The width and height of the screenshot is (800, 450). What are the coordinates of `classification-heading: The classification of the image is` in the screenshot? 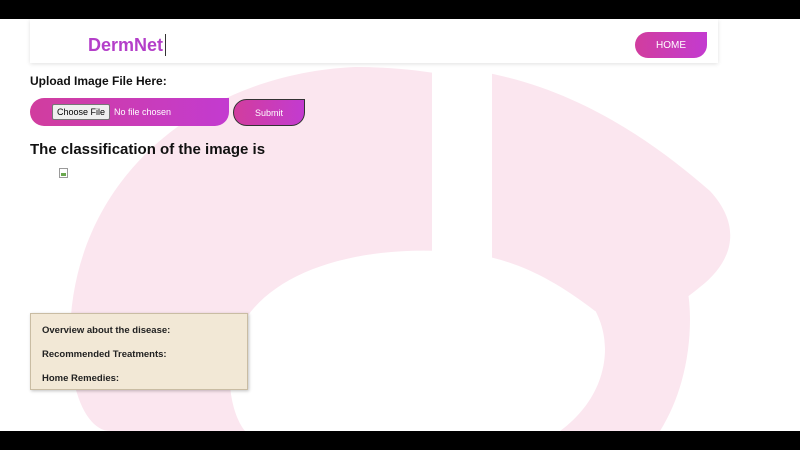 It's located at (148, 149).